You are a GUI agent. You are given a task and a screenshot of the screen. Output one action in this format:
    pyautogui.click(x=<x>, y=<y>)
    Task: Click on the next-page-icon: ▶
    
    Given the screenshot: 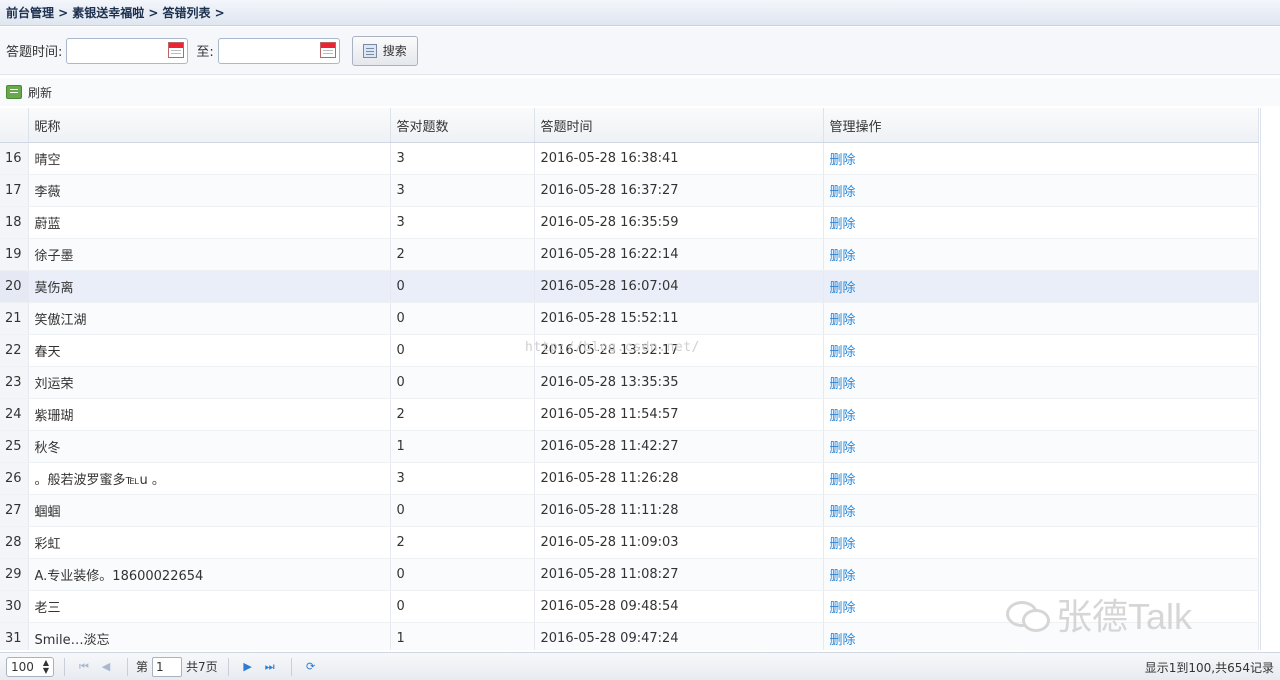 What is the action you would take?
    pyautogui.click(x=248, y=667)
    